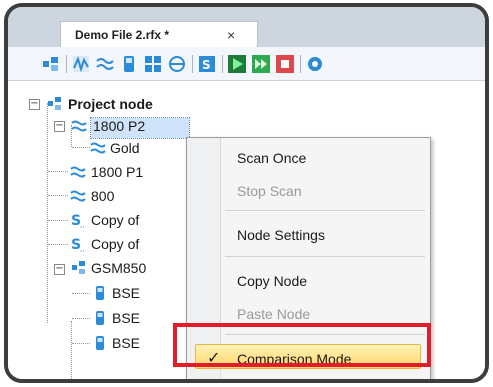 This screenshot has width=493, height=387. I want to click on svg-text: S, so click(206, 65).